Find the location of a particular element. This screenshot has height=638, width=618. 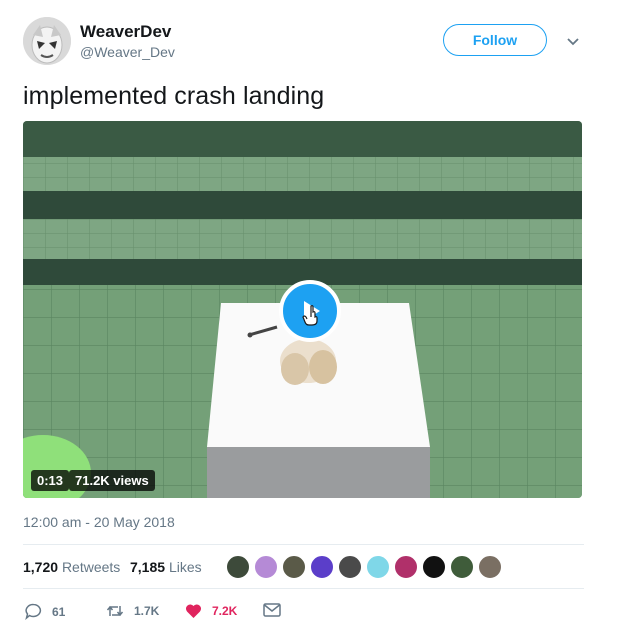

retweets-count: 1,720 is located at coordinates (41, 567).